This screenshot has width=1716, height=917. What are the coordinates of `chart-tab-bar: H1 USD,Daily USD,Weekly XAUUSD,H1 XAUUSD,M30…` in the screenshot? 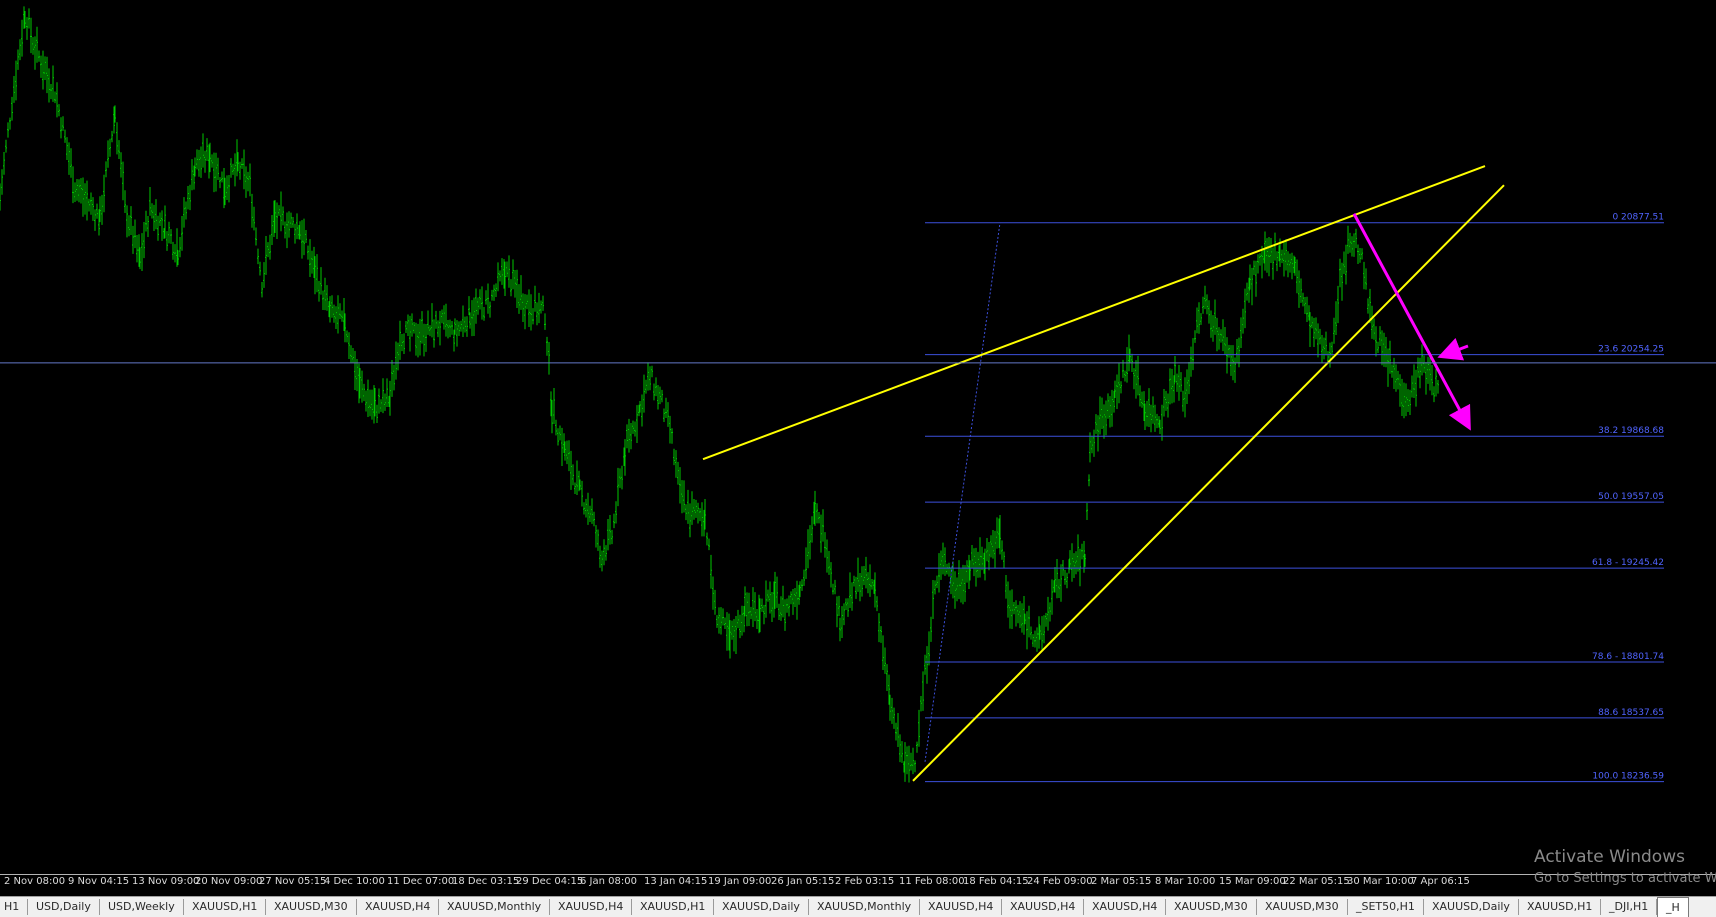 It's located at (858, 906).